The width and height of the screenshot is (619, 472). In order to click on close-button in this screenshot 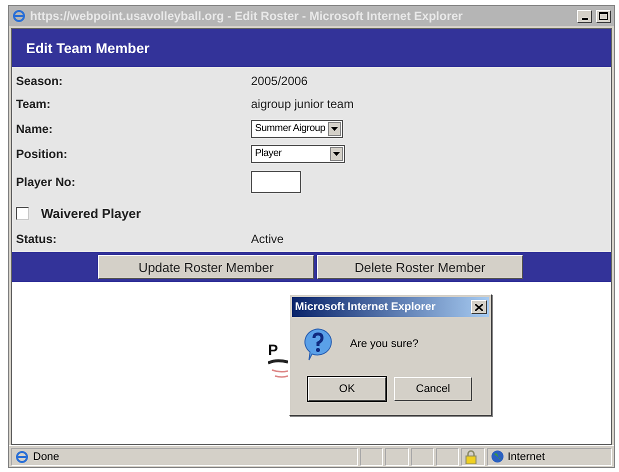, I will do `click(479, 307)`.